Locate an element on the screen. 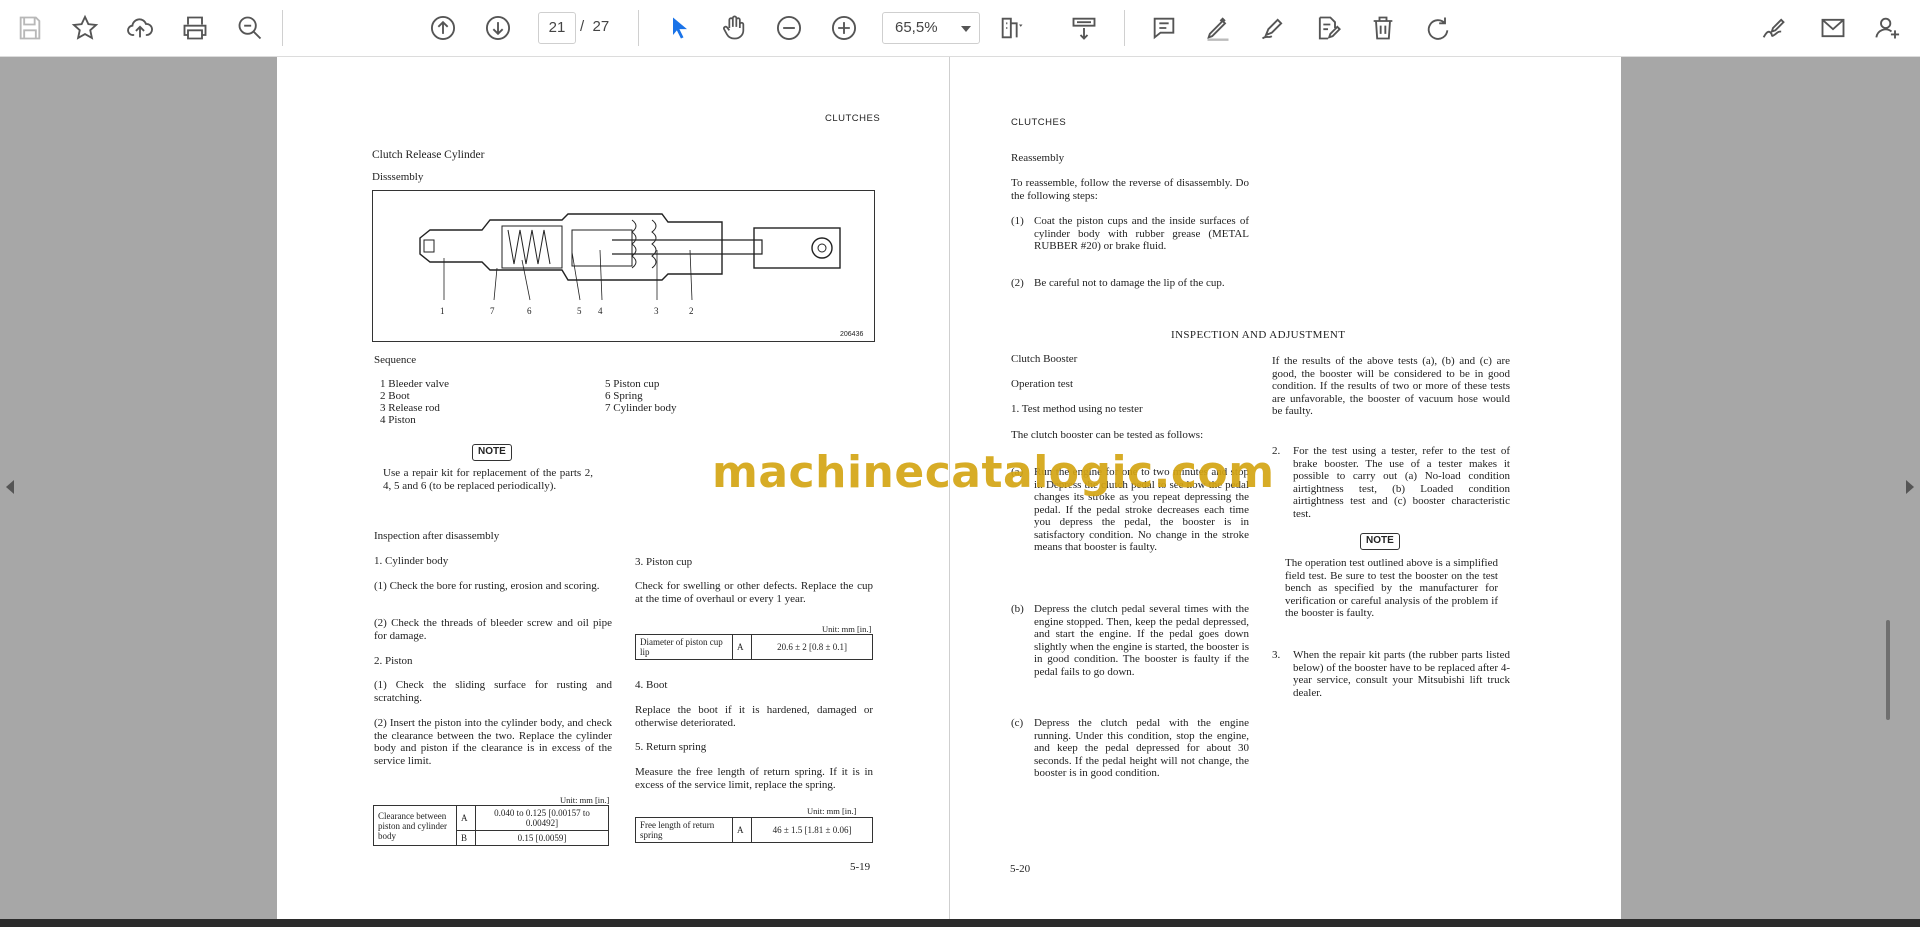  hand-pan-icon is located at coordinates (734, 28).